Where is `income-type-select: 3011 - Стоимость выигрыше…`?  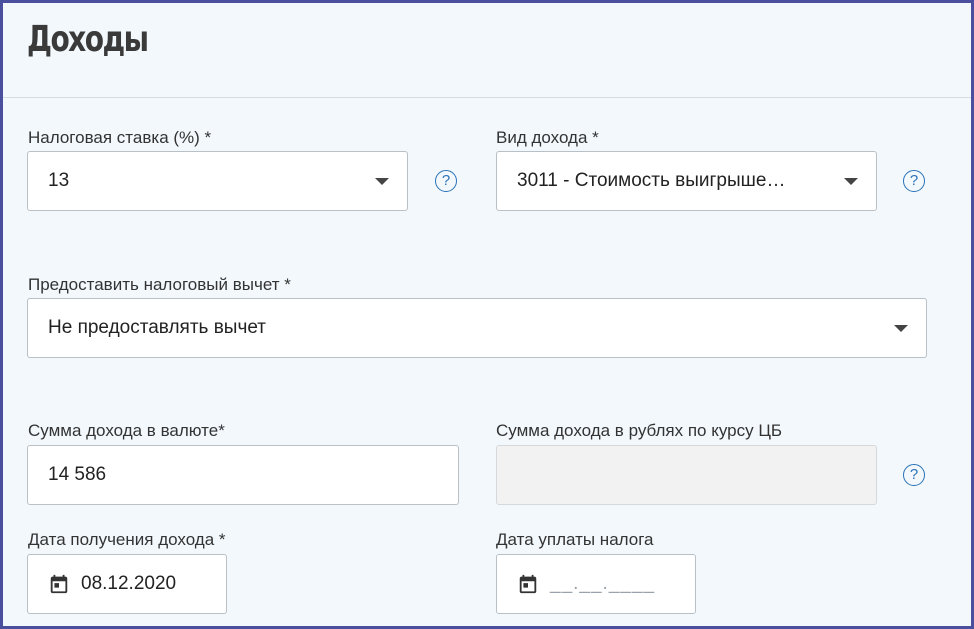
income-type-select: 3011 - Стоимость выигрыше… is located at coordinates (686, 181).